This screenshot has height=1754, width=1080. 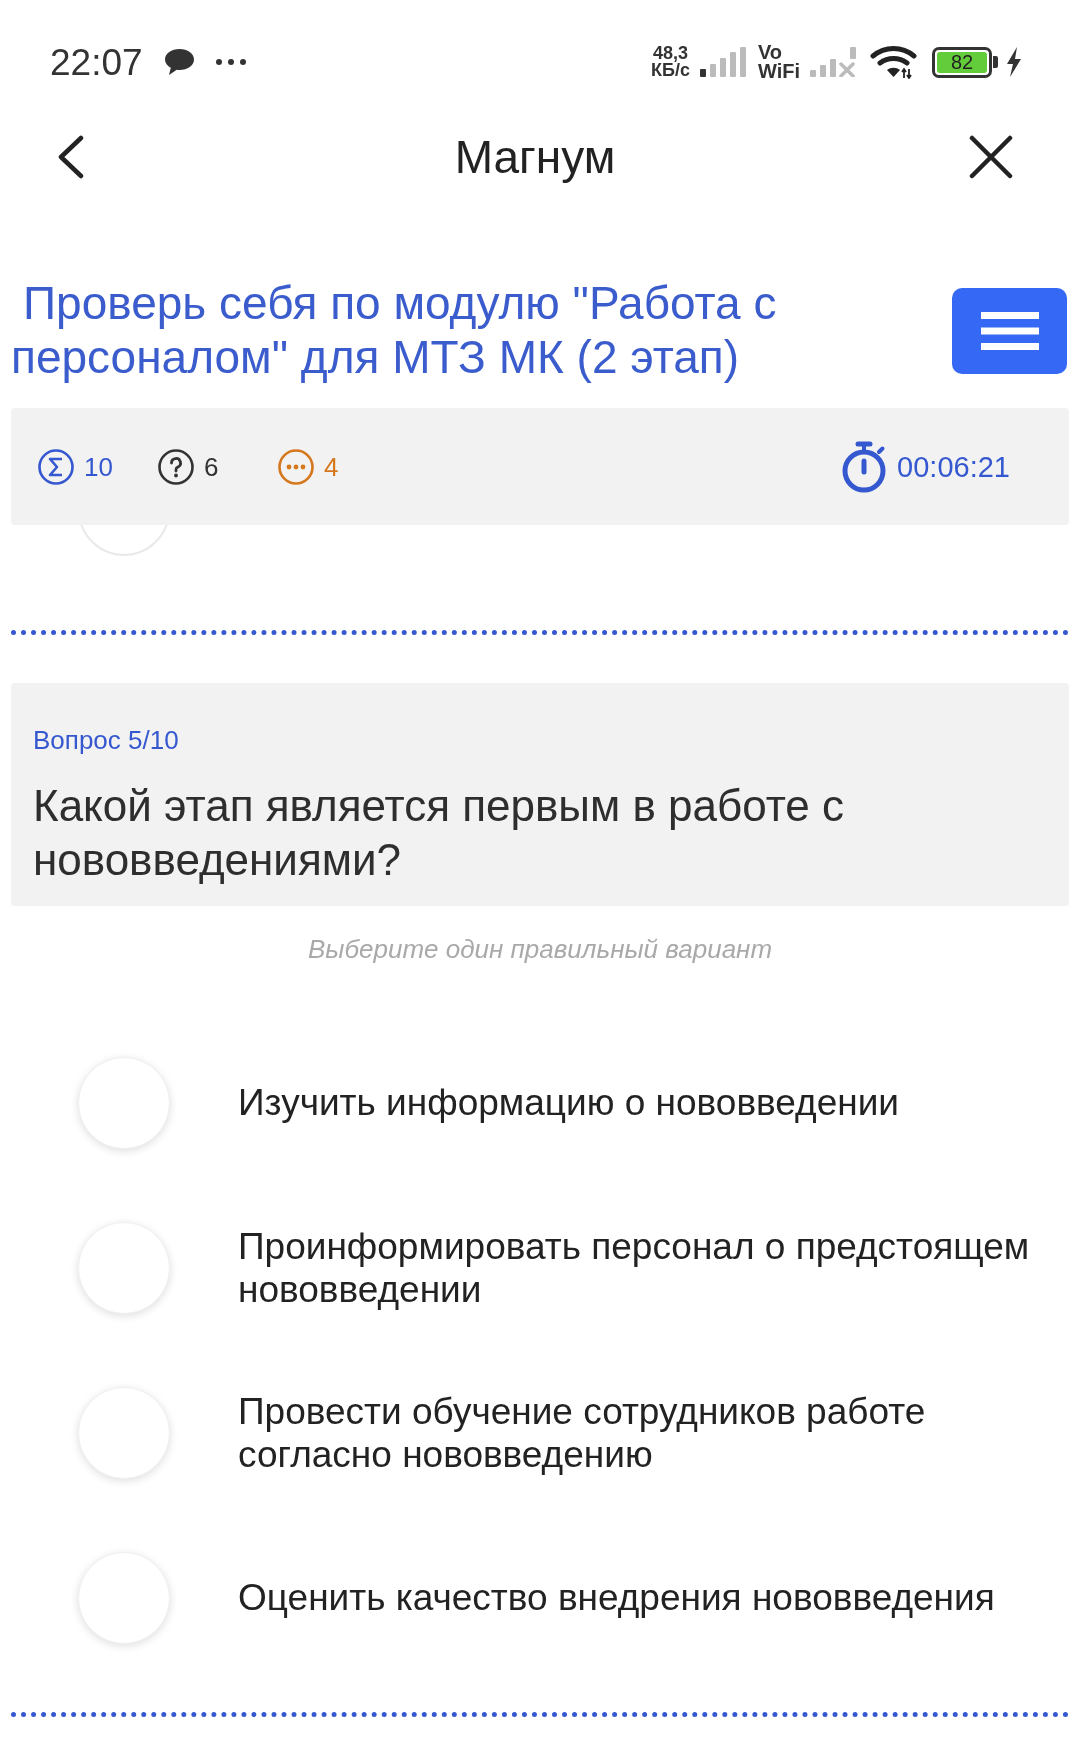 I want to click on stat-count: 6, so click(x=211, y=466).